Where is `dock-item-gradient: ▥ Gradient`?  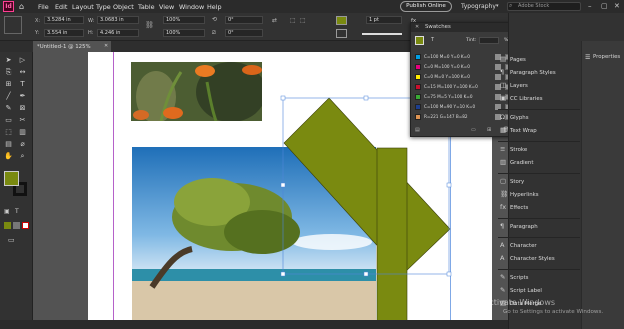 dock-item-gradient: ▥ Gradient is located at coordinates (516, 162).